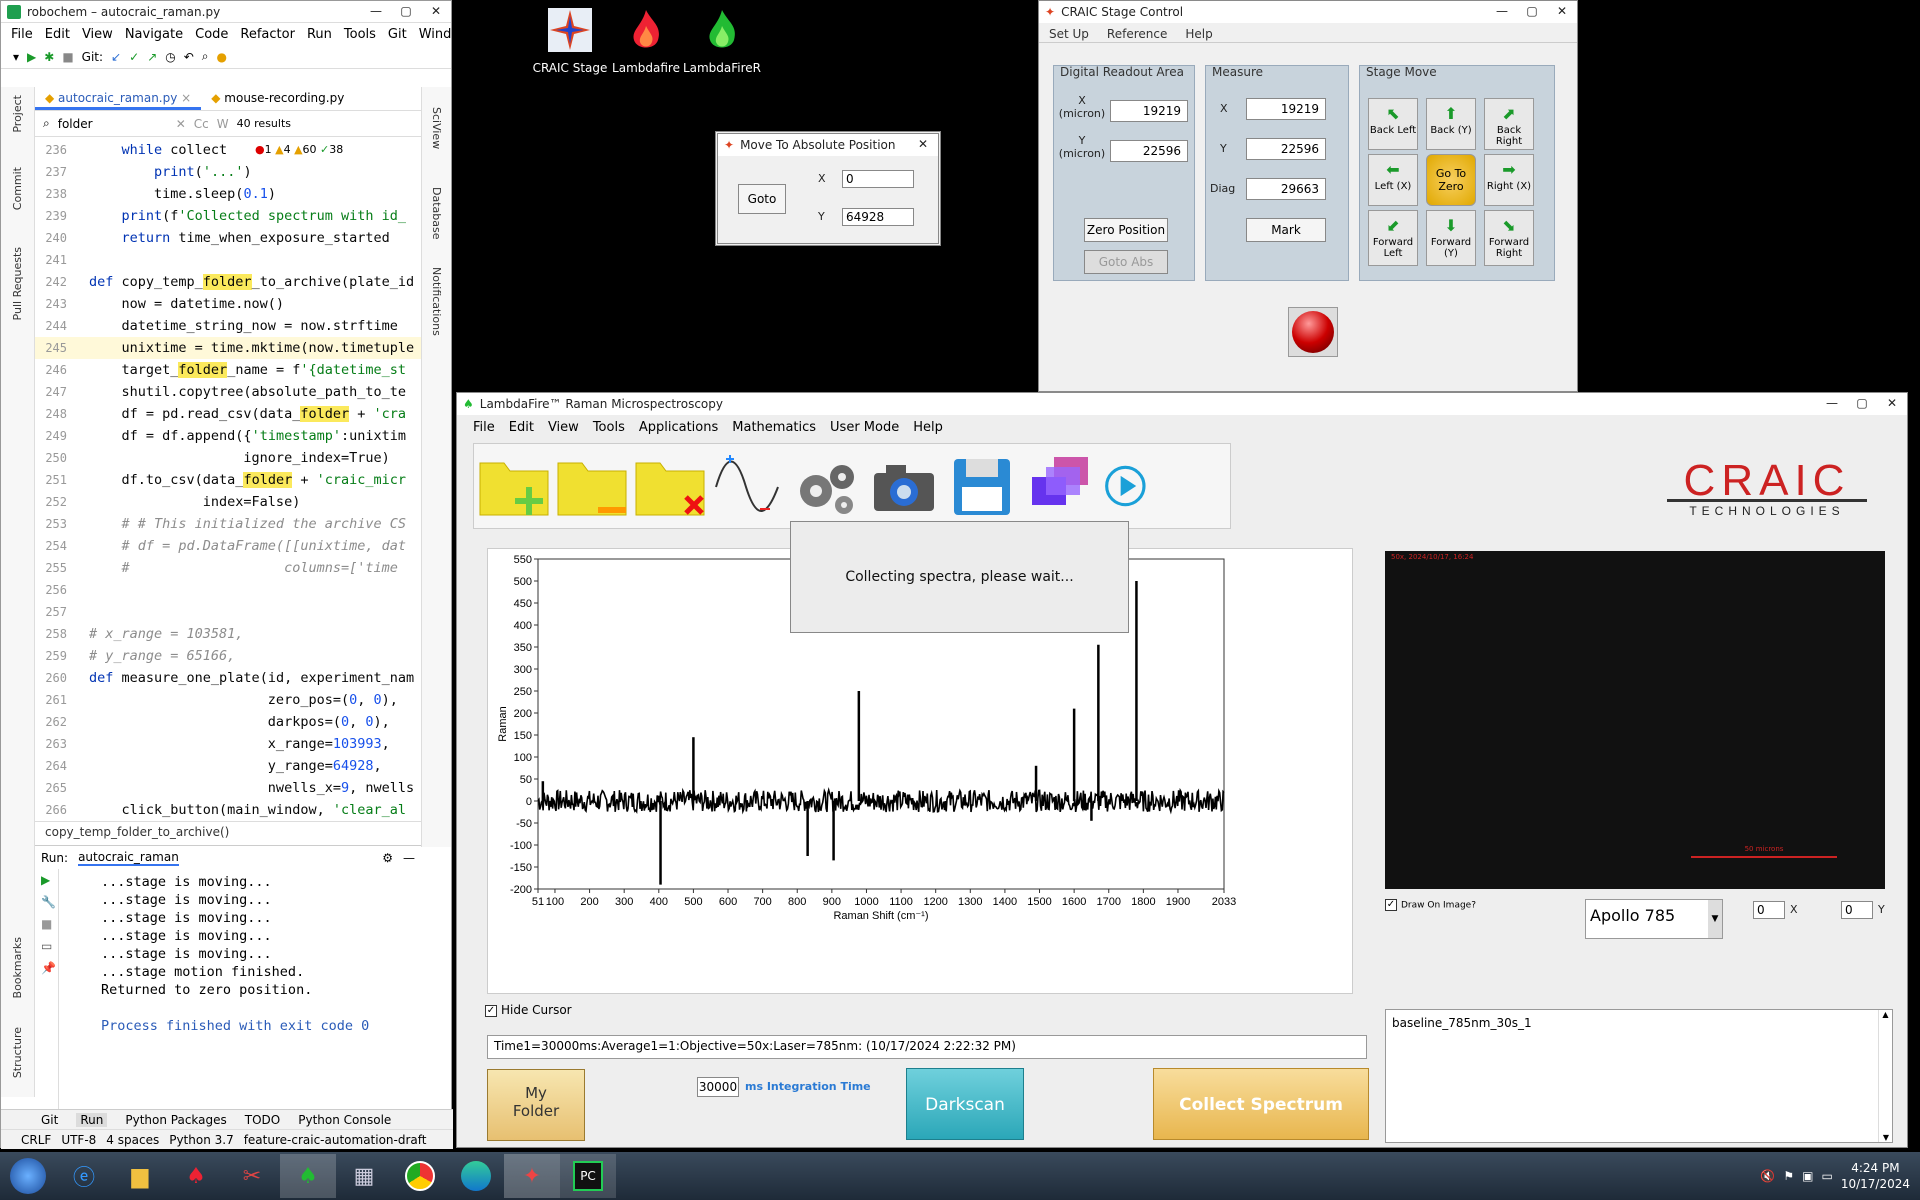 The width and height of the screenshot is (1920, 1200). What do you see at coordinates (592, 486) in the screenshot?
I see `remove-folder-icon` at bounding box center [592, 486].